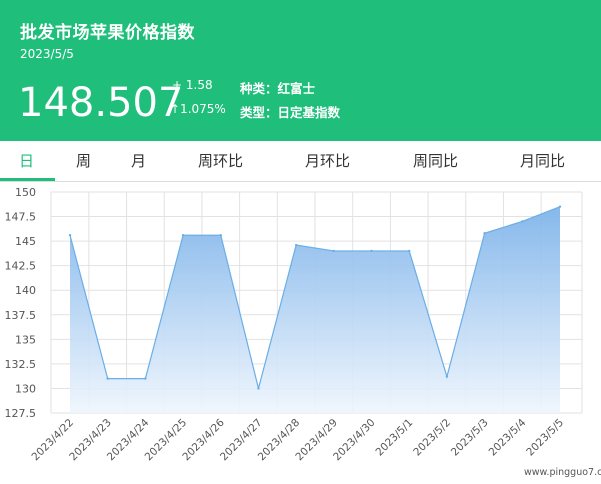 Image resolution: width=601 pixels, height=484 pixels. Describe the element at coordinates (25, 290) in the screenshot. I see `y-tick-label: 140` at that location.